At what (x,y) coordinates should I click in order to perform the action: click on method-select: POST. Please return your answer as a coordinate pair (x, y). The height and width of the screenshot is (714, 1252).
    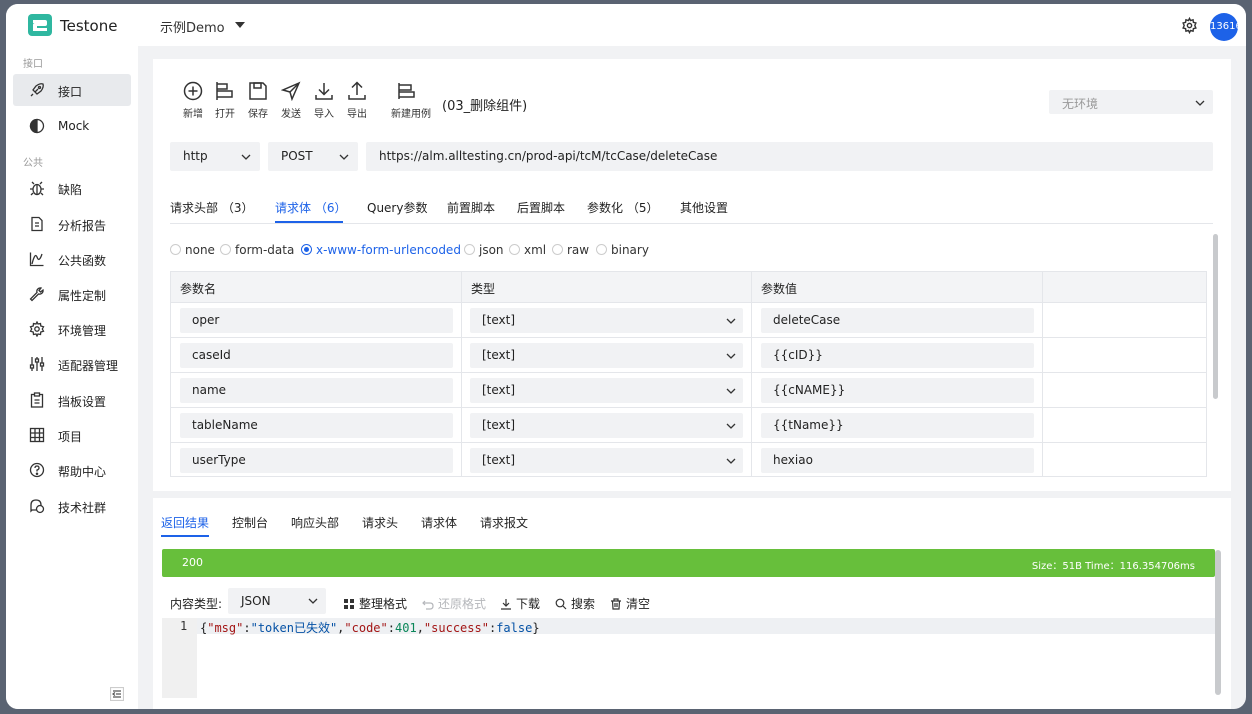
    Looking at the image, I should click on (313, 156).